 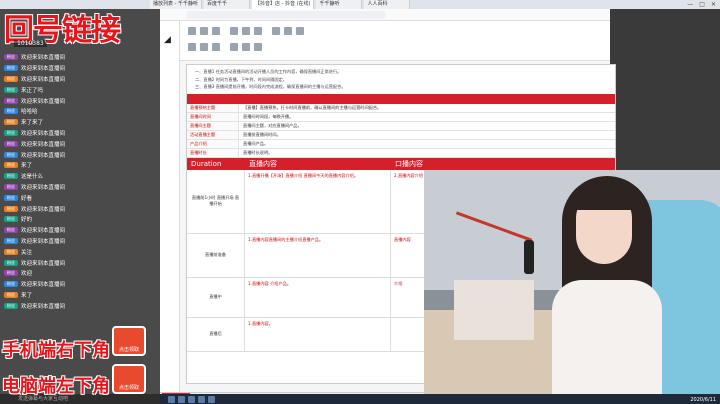 What do you see at coordinates (401, 135) in the screenshot?
I see `table-row: 活动直播主题 直播前直播间时间。` at bounding box center [401, 135].